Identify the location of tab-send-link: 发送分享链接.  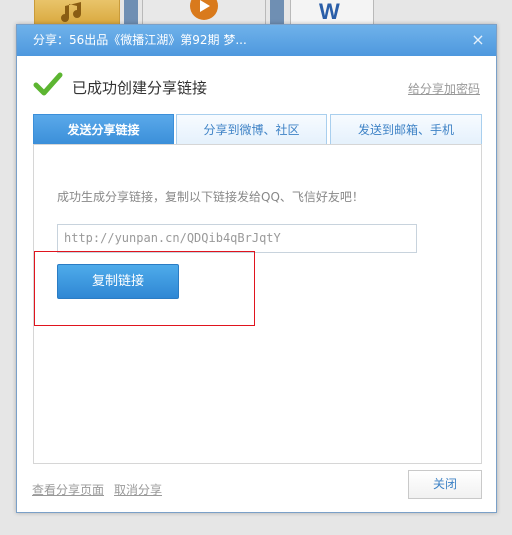
(103, 129).